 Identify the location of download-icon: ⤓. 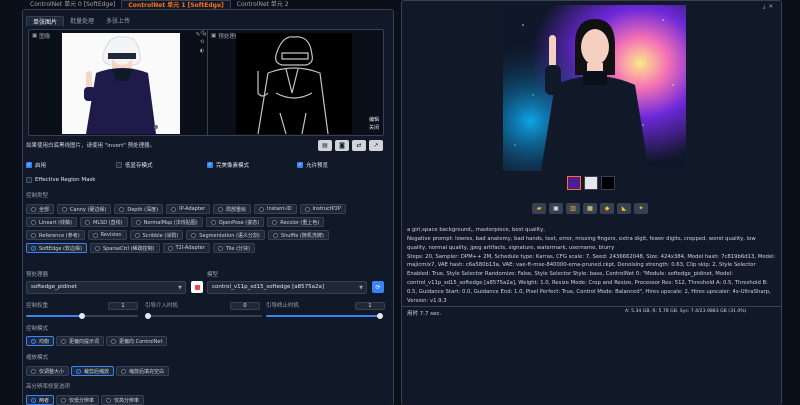
(764, 7).